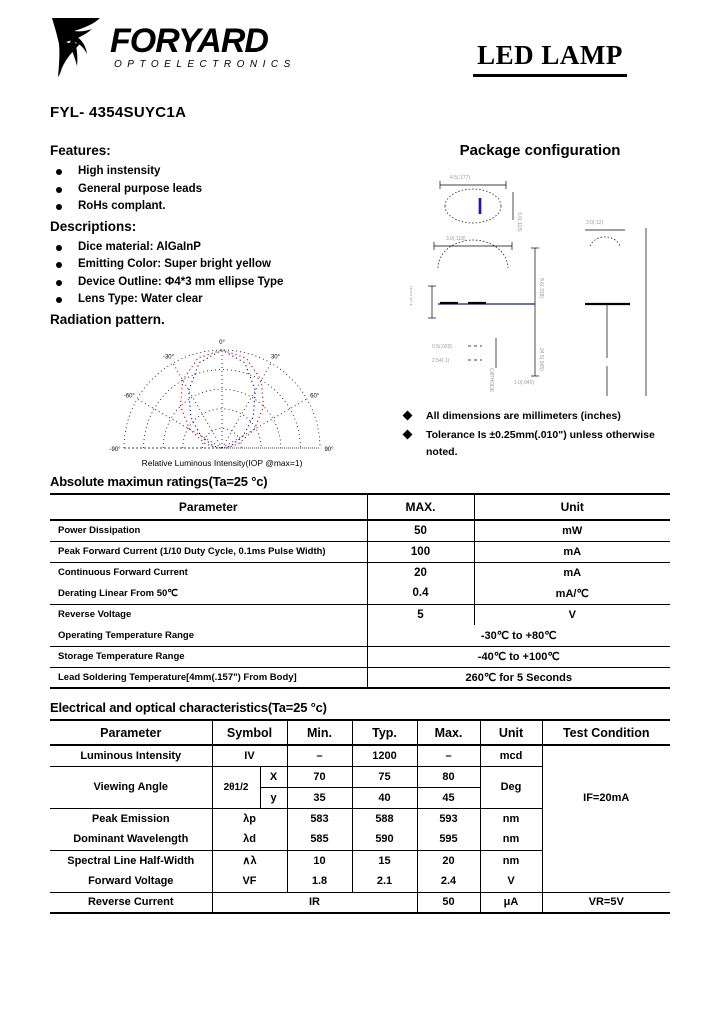 The height and width of the screenshot is (1012, 720). What do you see at coordinates (169, 357) in the screenshot?
I see `svg-text: -30°` at bounding box center [169, 357].